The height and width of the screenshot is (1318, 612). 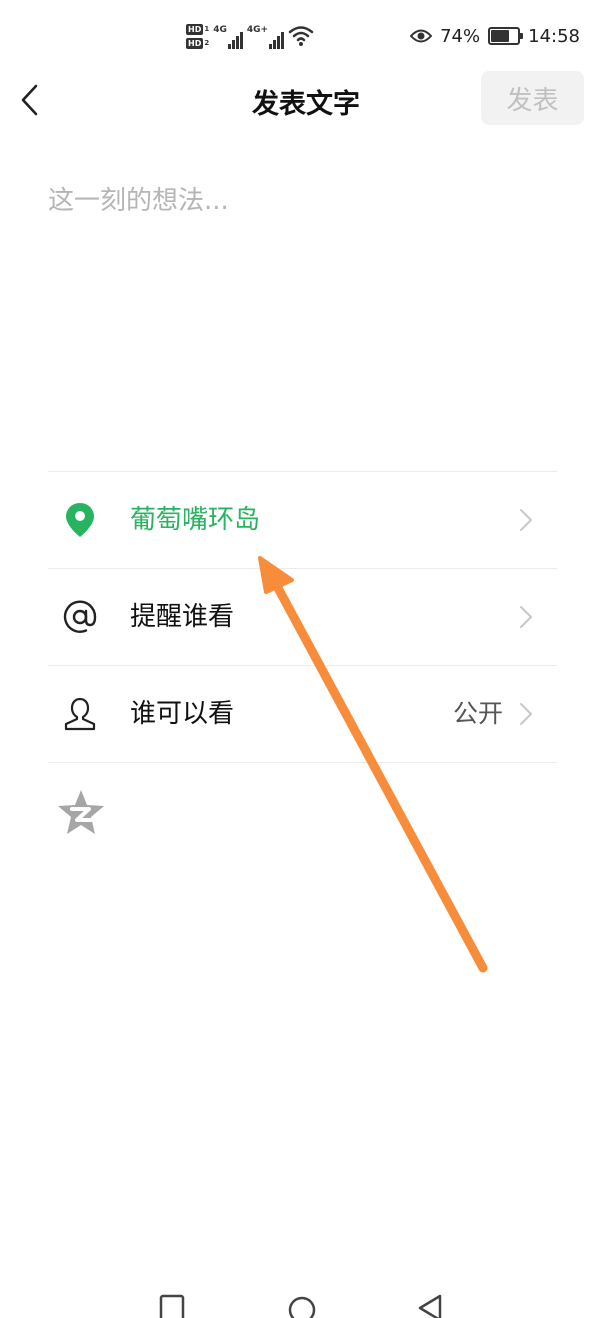 What do you see at coordinates (554, 36) in the screenshot?
I see `status-time: 14:58` at bounding box center [554, 36].